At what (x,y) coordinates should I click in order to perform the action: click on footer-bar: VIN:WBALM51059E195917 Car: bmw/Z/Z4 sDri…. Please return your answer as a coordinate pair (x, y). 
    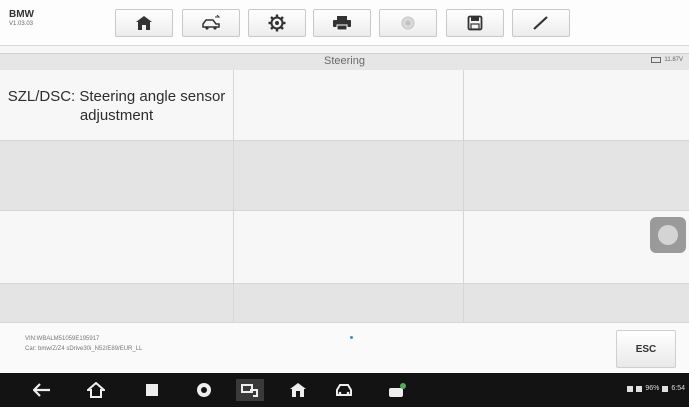
    Looking at the image, I should click on (344, 348).